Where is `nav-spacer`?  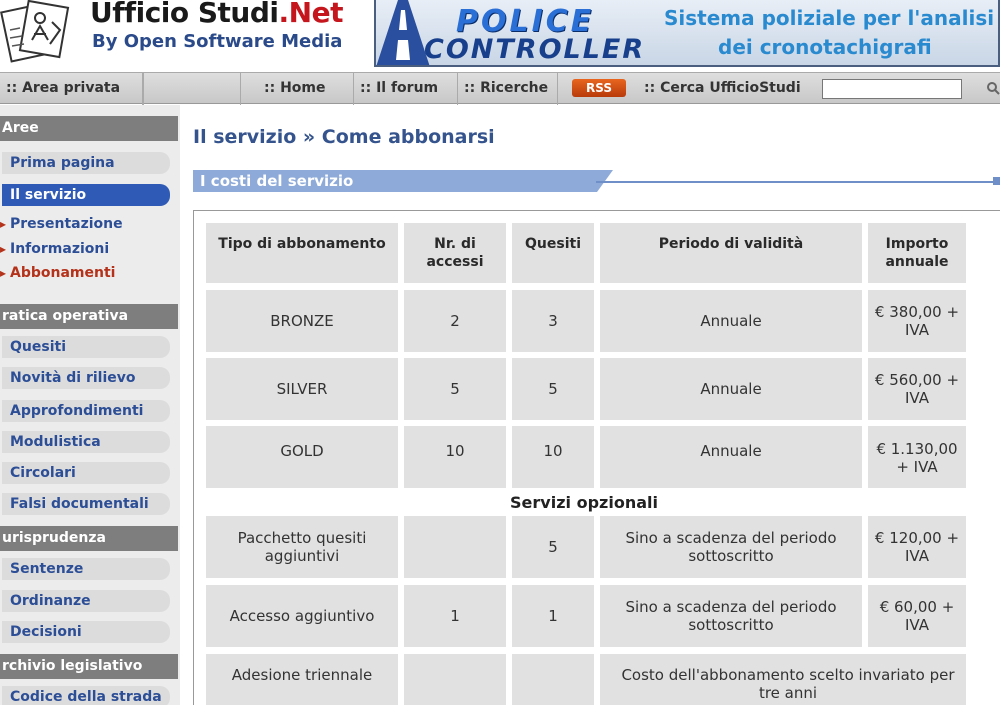
nav-spacer is located at coordinates (192, 89).